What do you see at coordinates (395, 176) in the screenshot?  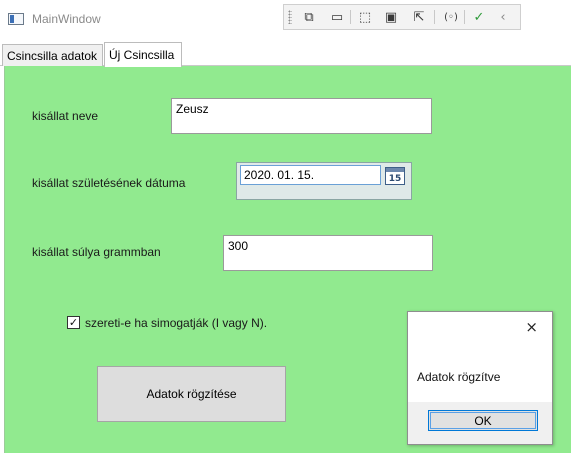 I see `calendar-icon: 15` at bounding box center [395, 176].